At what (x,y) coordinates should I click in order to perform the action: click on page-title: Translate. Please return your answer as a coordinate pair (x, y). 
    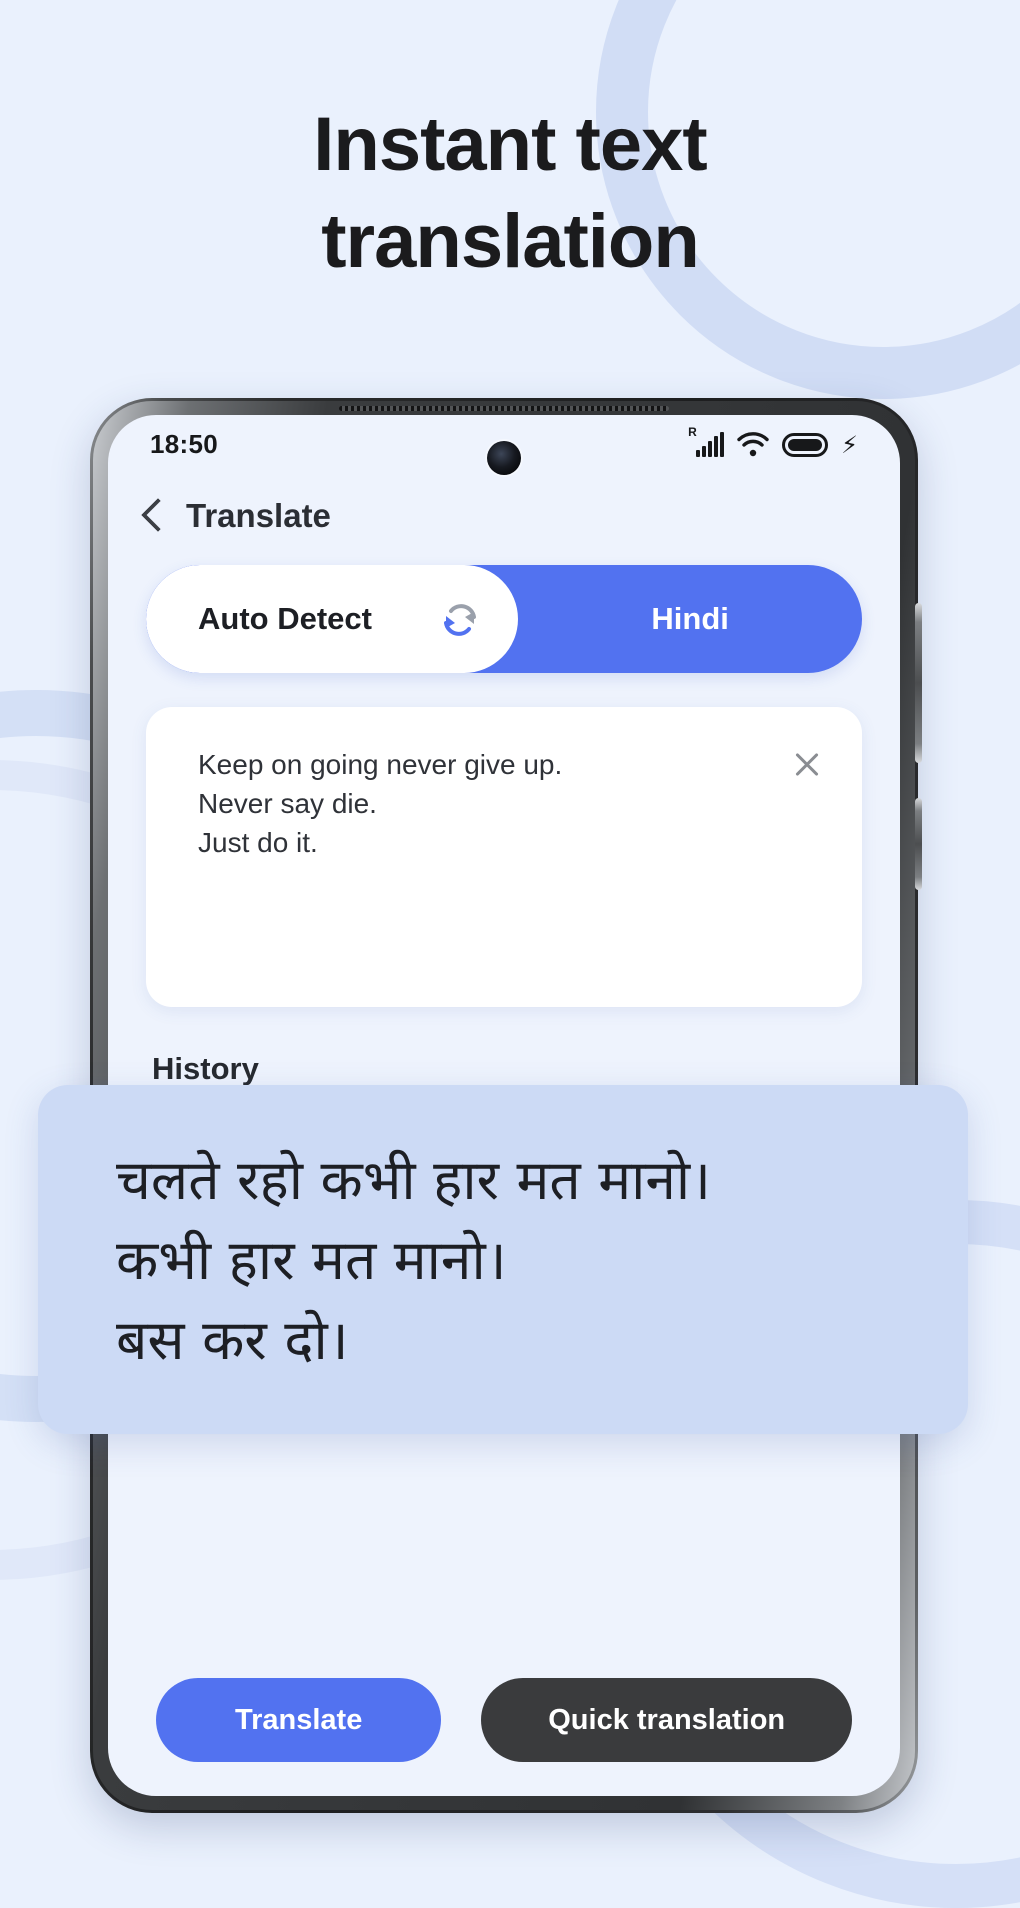
    Looking at the image, I should click on (258, 515).